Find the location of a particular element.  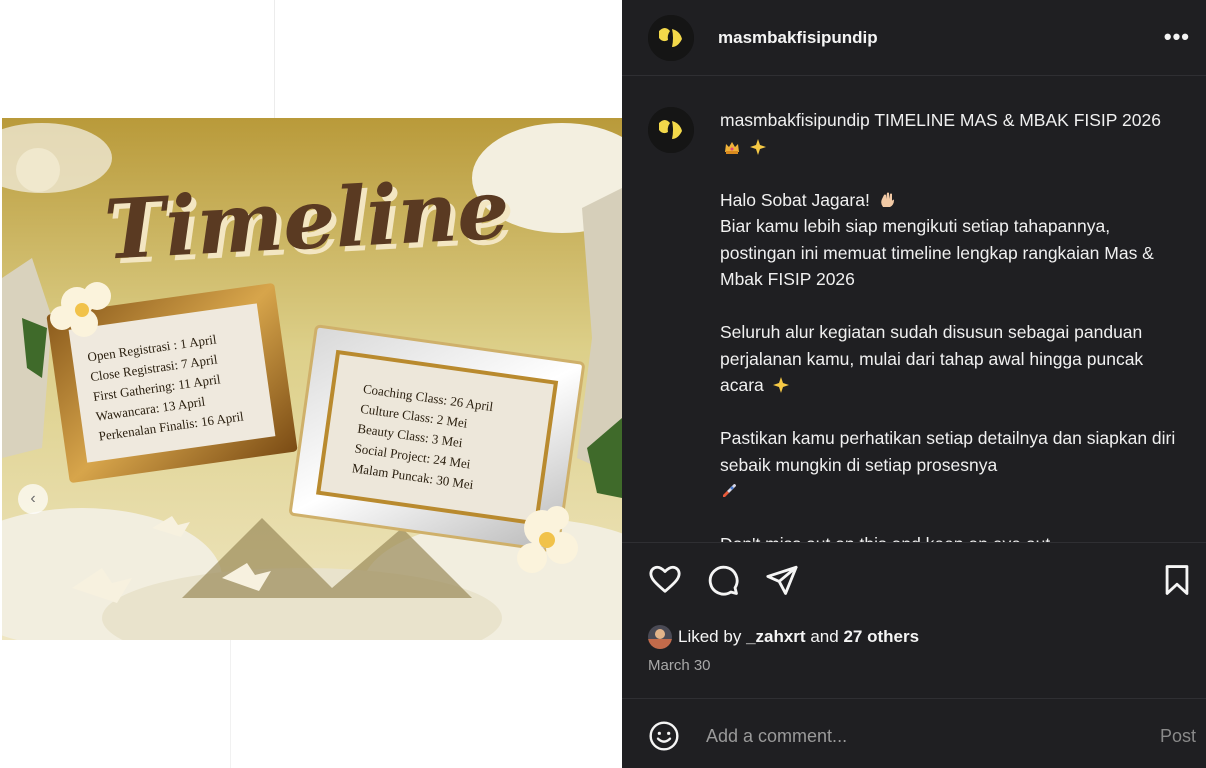

caption-text: Halo Sobat Jagara! is located at coordinates (795, 199).